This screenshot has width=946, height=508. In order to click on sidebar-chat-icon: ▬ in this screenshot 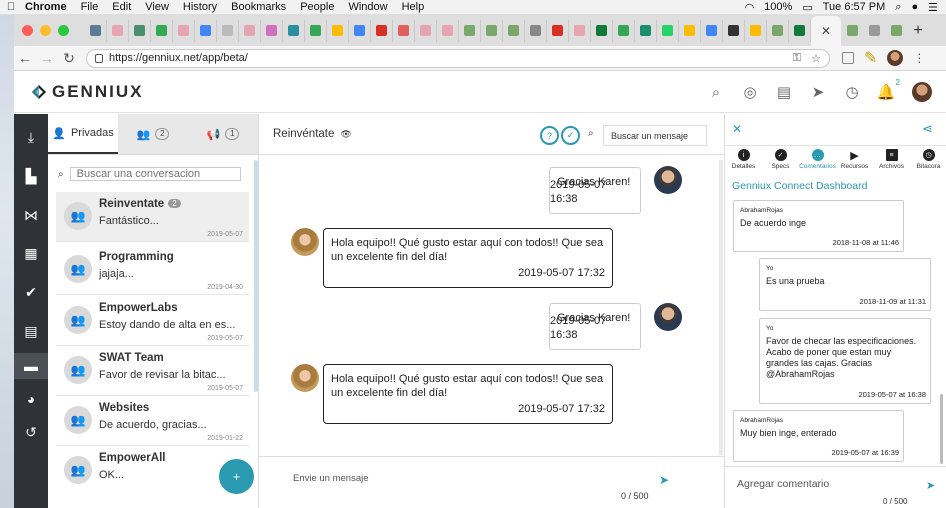, I will do `click(31, 366)`.